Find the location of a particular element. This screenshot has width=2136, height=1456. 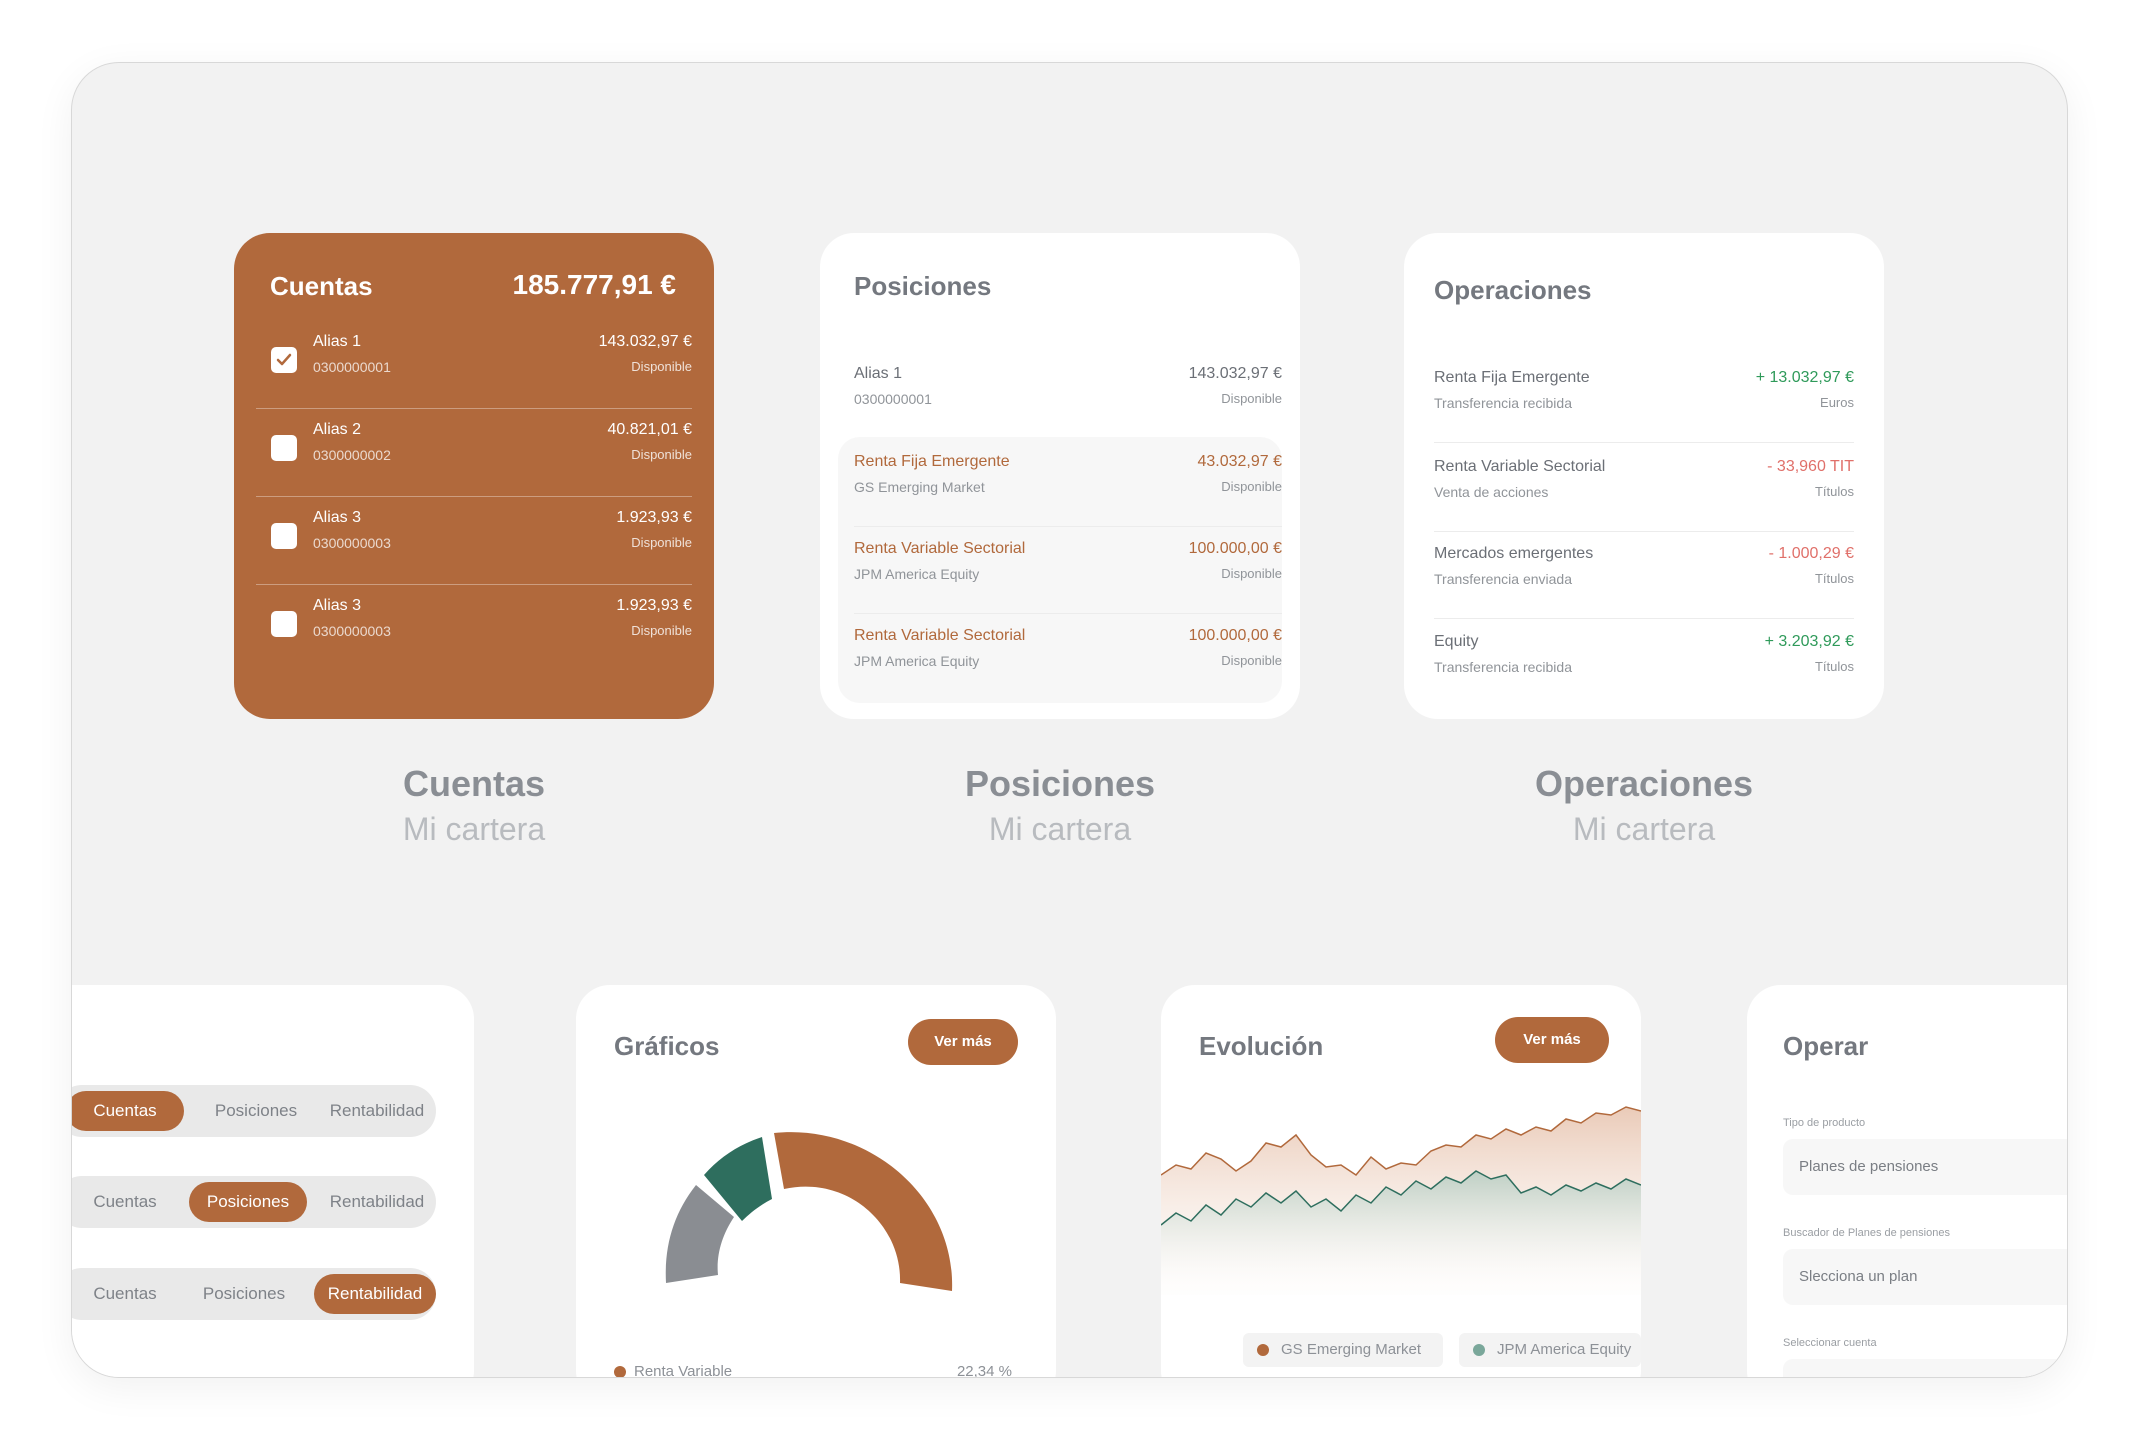

plan-search-select: Slecciona un plan is located at coordinates (1925, 1277).